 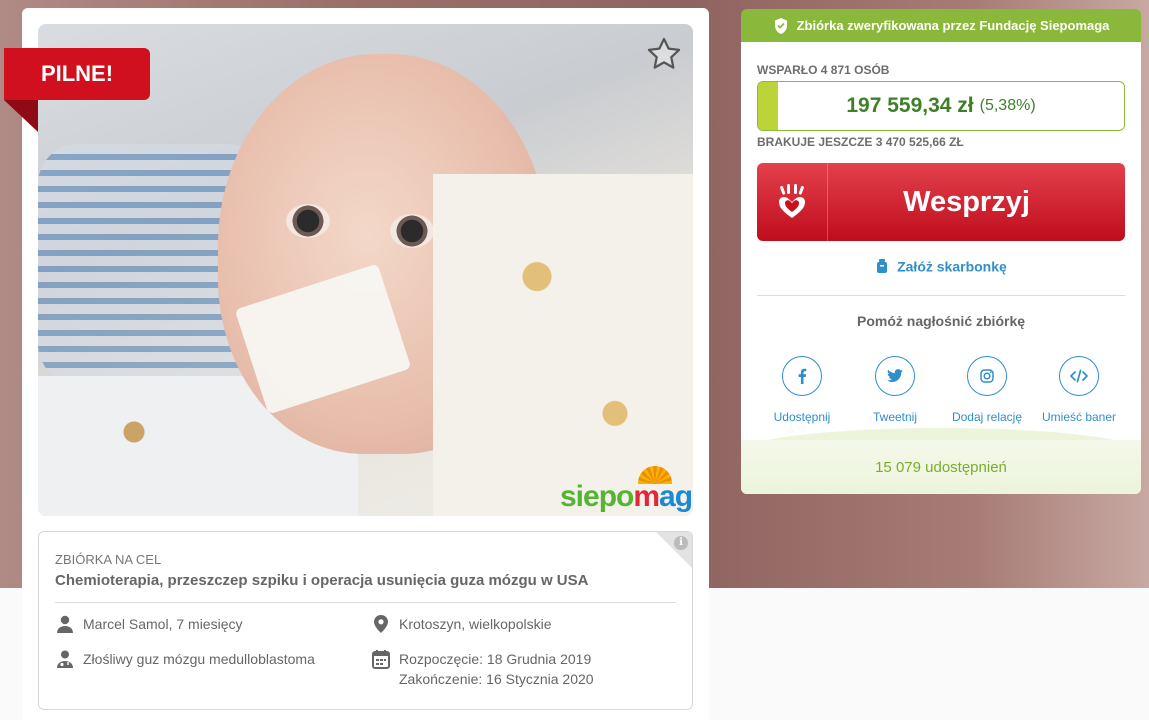 I want to click on facebook-icon, so click(x=802, y=376).